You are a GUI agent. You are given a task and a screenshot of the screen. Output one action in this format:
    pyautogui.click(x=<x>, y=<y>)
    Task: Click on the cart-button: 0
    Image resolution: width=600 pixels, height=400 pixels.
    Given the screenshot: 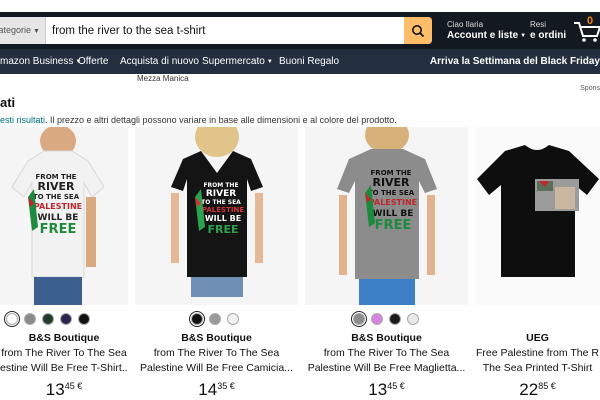 What is the action you would take?
    pyautogui.click(x=586, y=29)
    